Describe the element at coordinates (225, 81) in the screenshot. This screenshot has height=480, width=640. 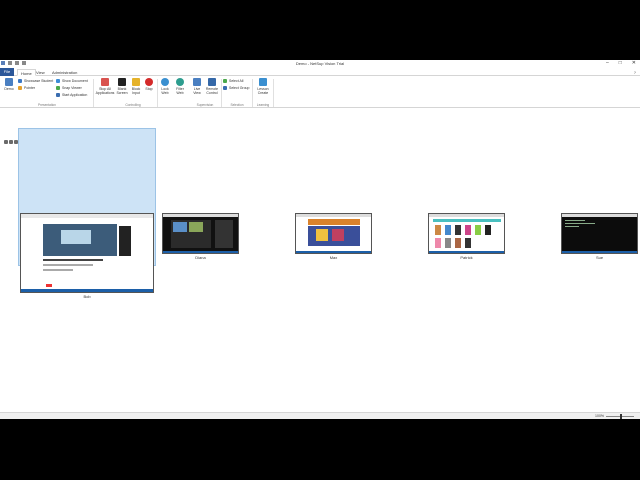
I see `select-all-icon` at that location.